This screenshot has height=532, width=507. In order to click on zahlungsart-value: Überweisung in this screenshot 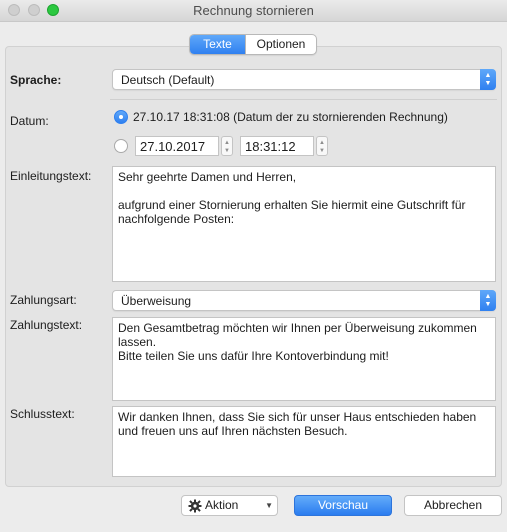, I will do `click(156, 301)`.